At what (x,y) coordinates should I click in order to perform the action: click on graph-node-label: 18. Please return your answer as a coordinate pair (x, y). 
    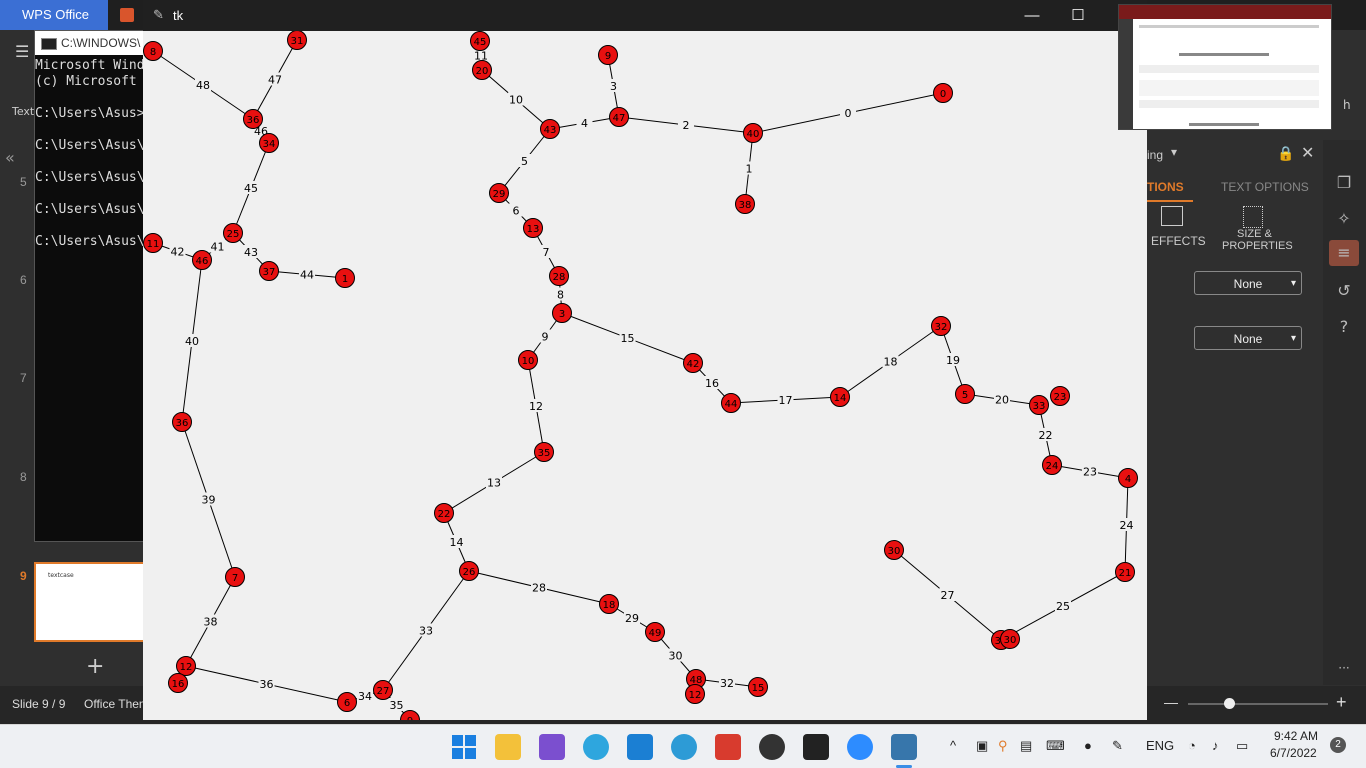
    Looking at the image, I should click on (609, 605).